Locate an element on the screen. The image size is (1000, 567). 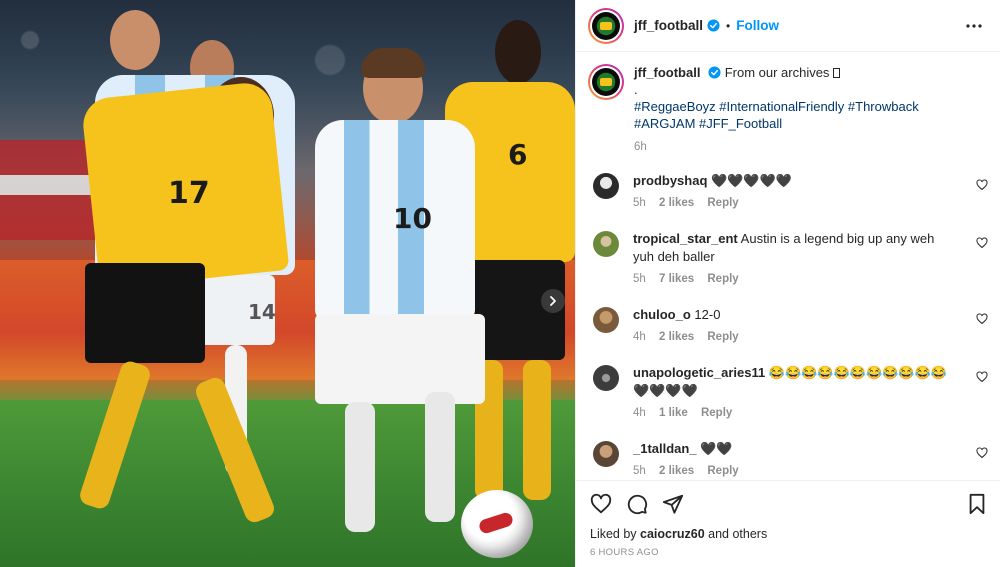
comment-username: prodbyshaq is located at coordinates (670, 180).